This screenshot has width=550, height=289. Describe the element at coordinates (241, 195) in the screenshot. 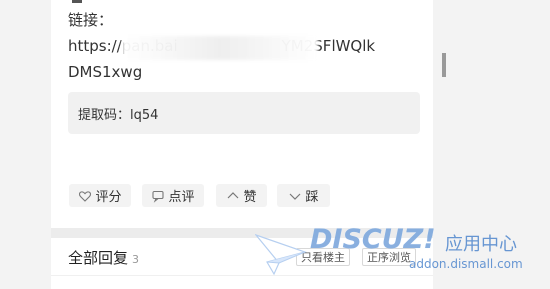

I see `like-button: 赞` at that location.